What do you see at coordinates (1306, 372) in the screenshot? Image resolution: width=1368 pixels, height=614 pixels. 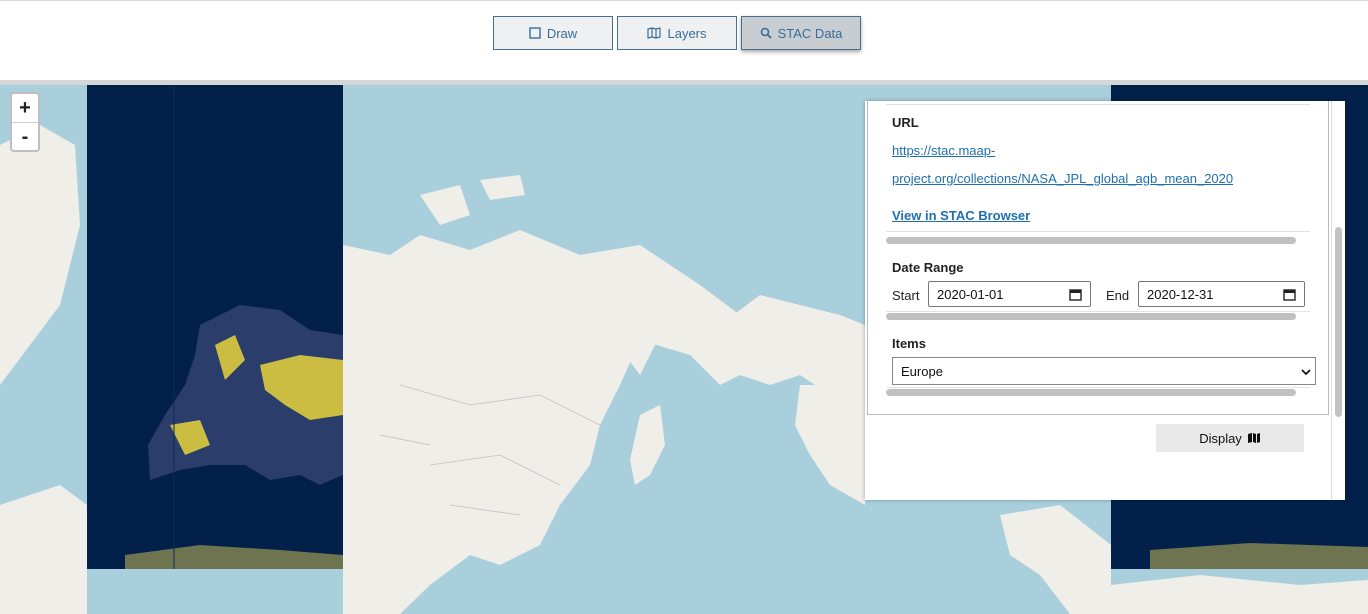 I see `chevron-down-icon` at bounding box center [1306, 372].